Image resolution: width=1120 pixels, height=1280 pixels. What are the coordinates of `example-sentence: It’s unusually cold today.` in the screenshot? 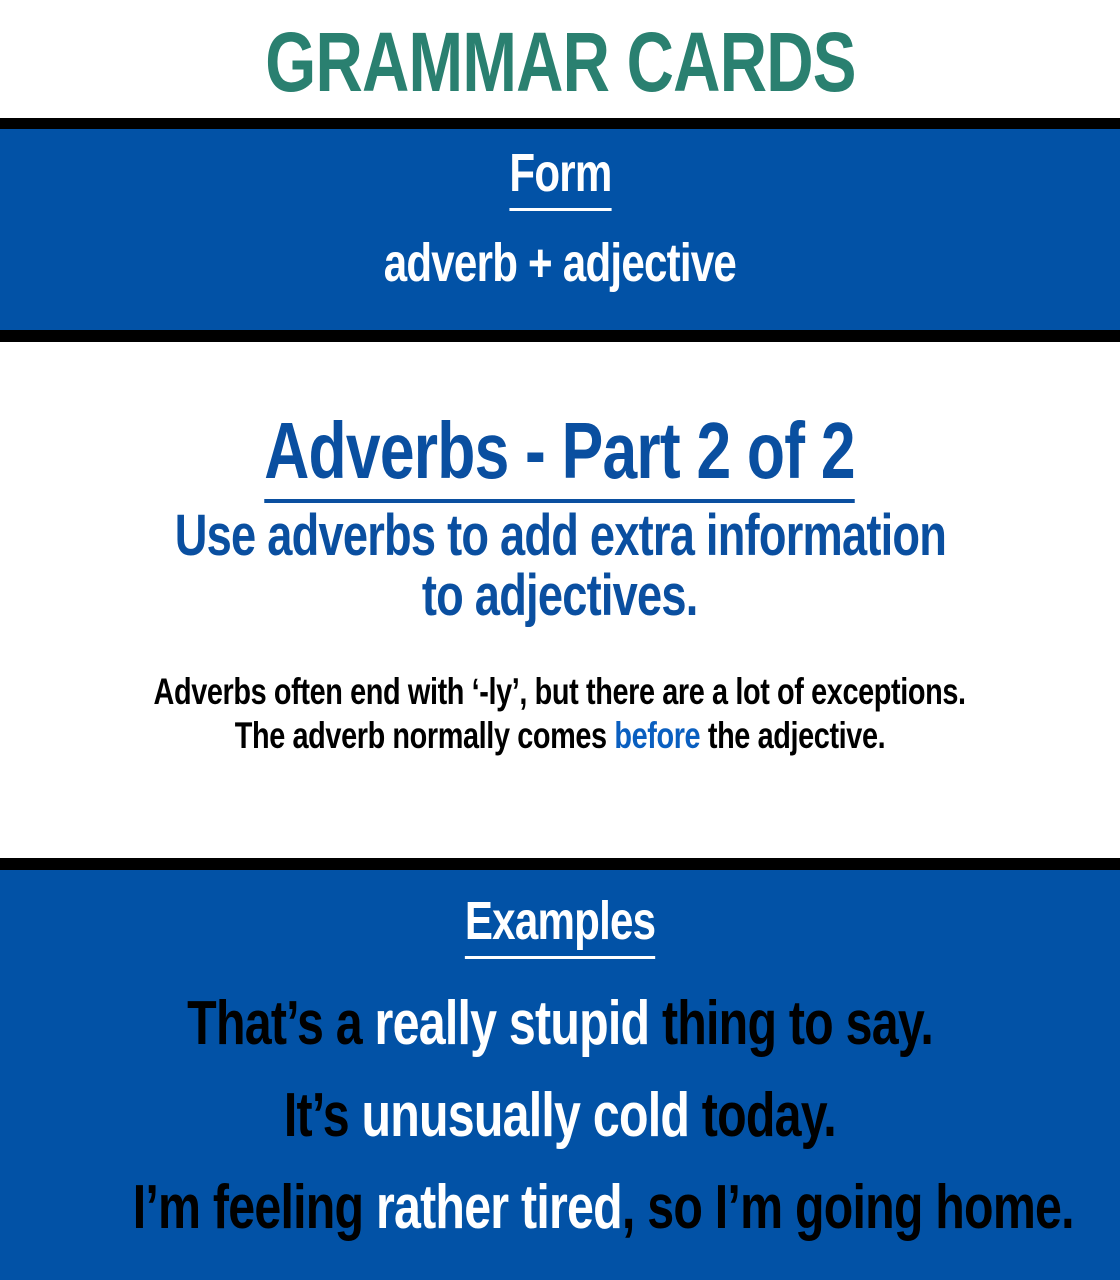 It's located at (560, 1115).